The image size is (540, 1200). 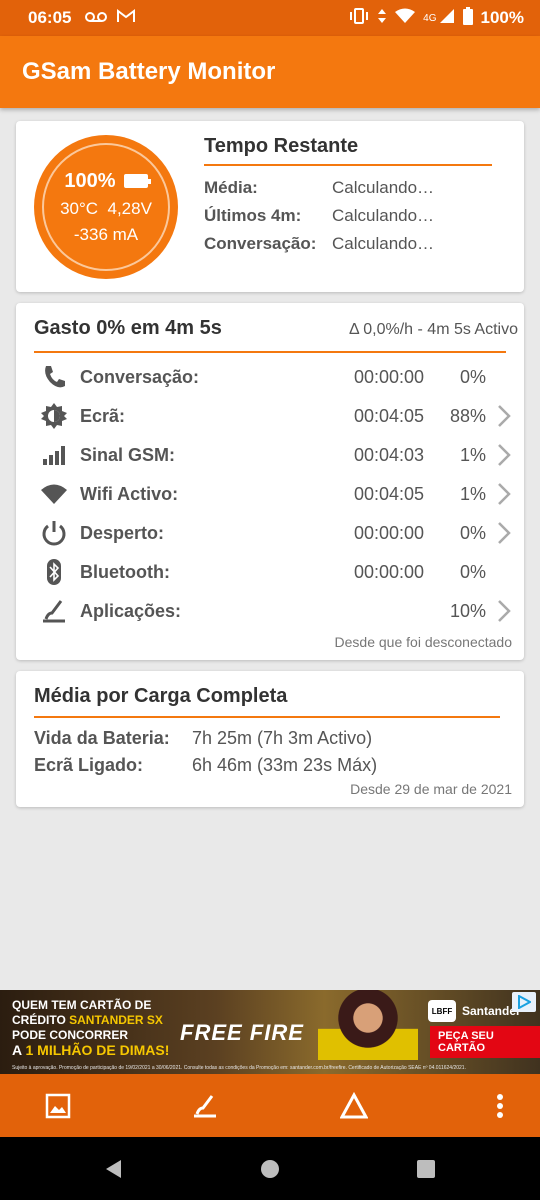 I want to click on back-icon, so click(x=114, y=1169).